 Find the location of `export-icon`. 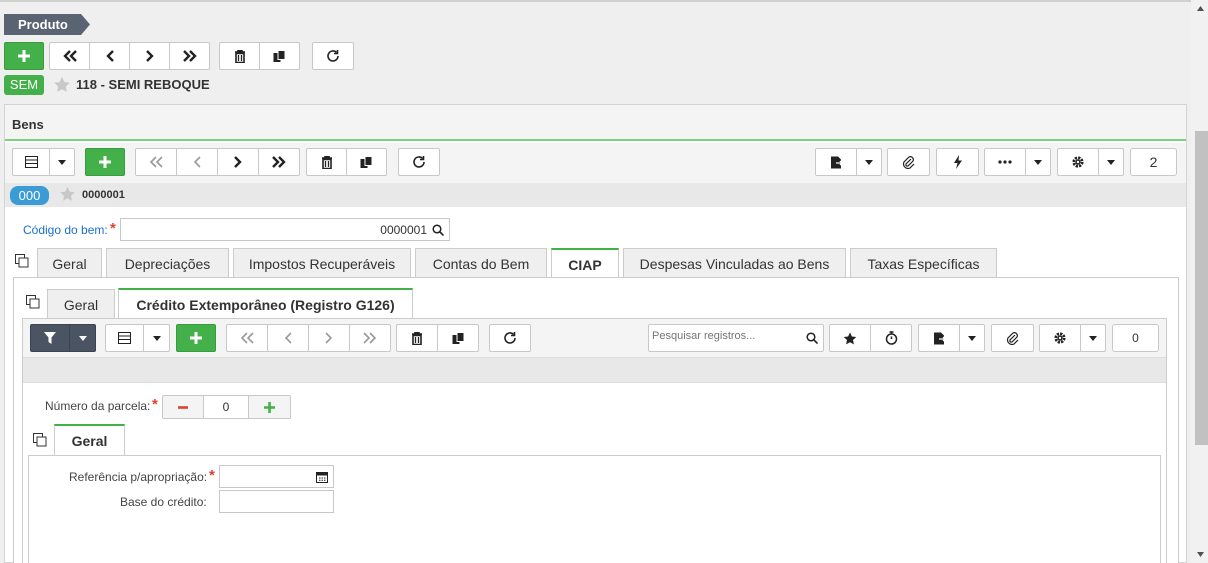

export-icon is located at coordinates (836, 162).